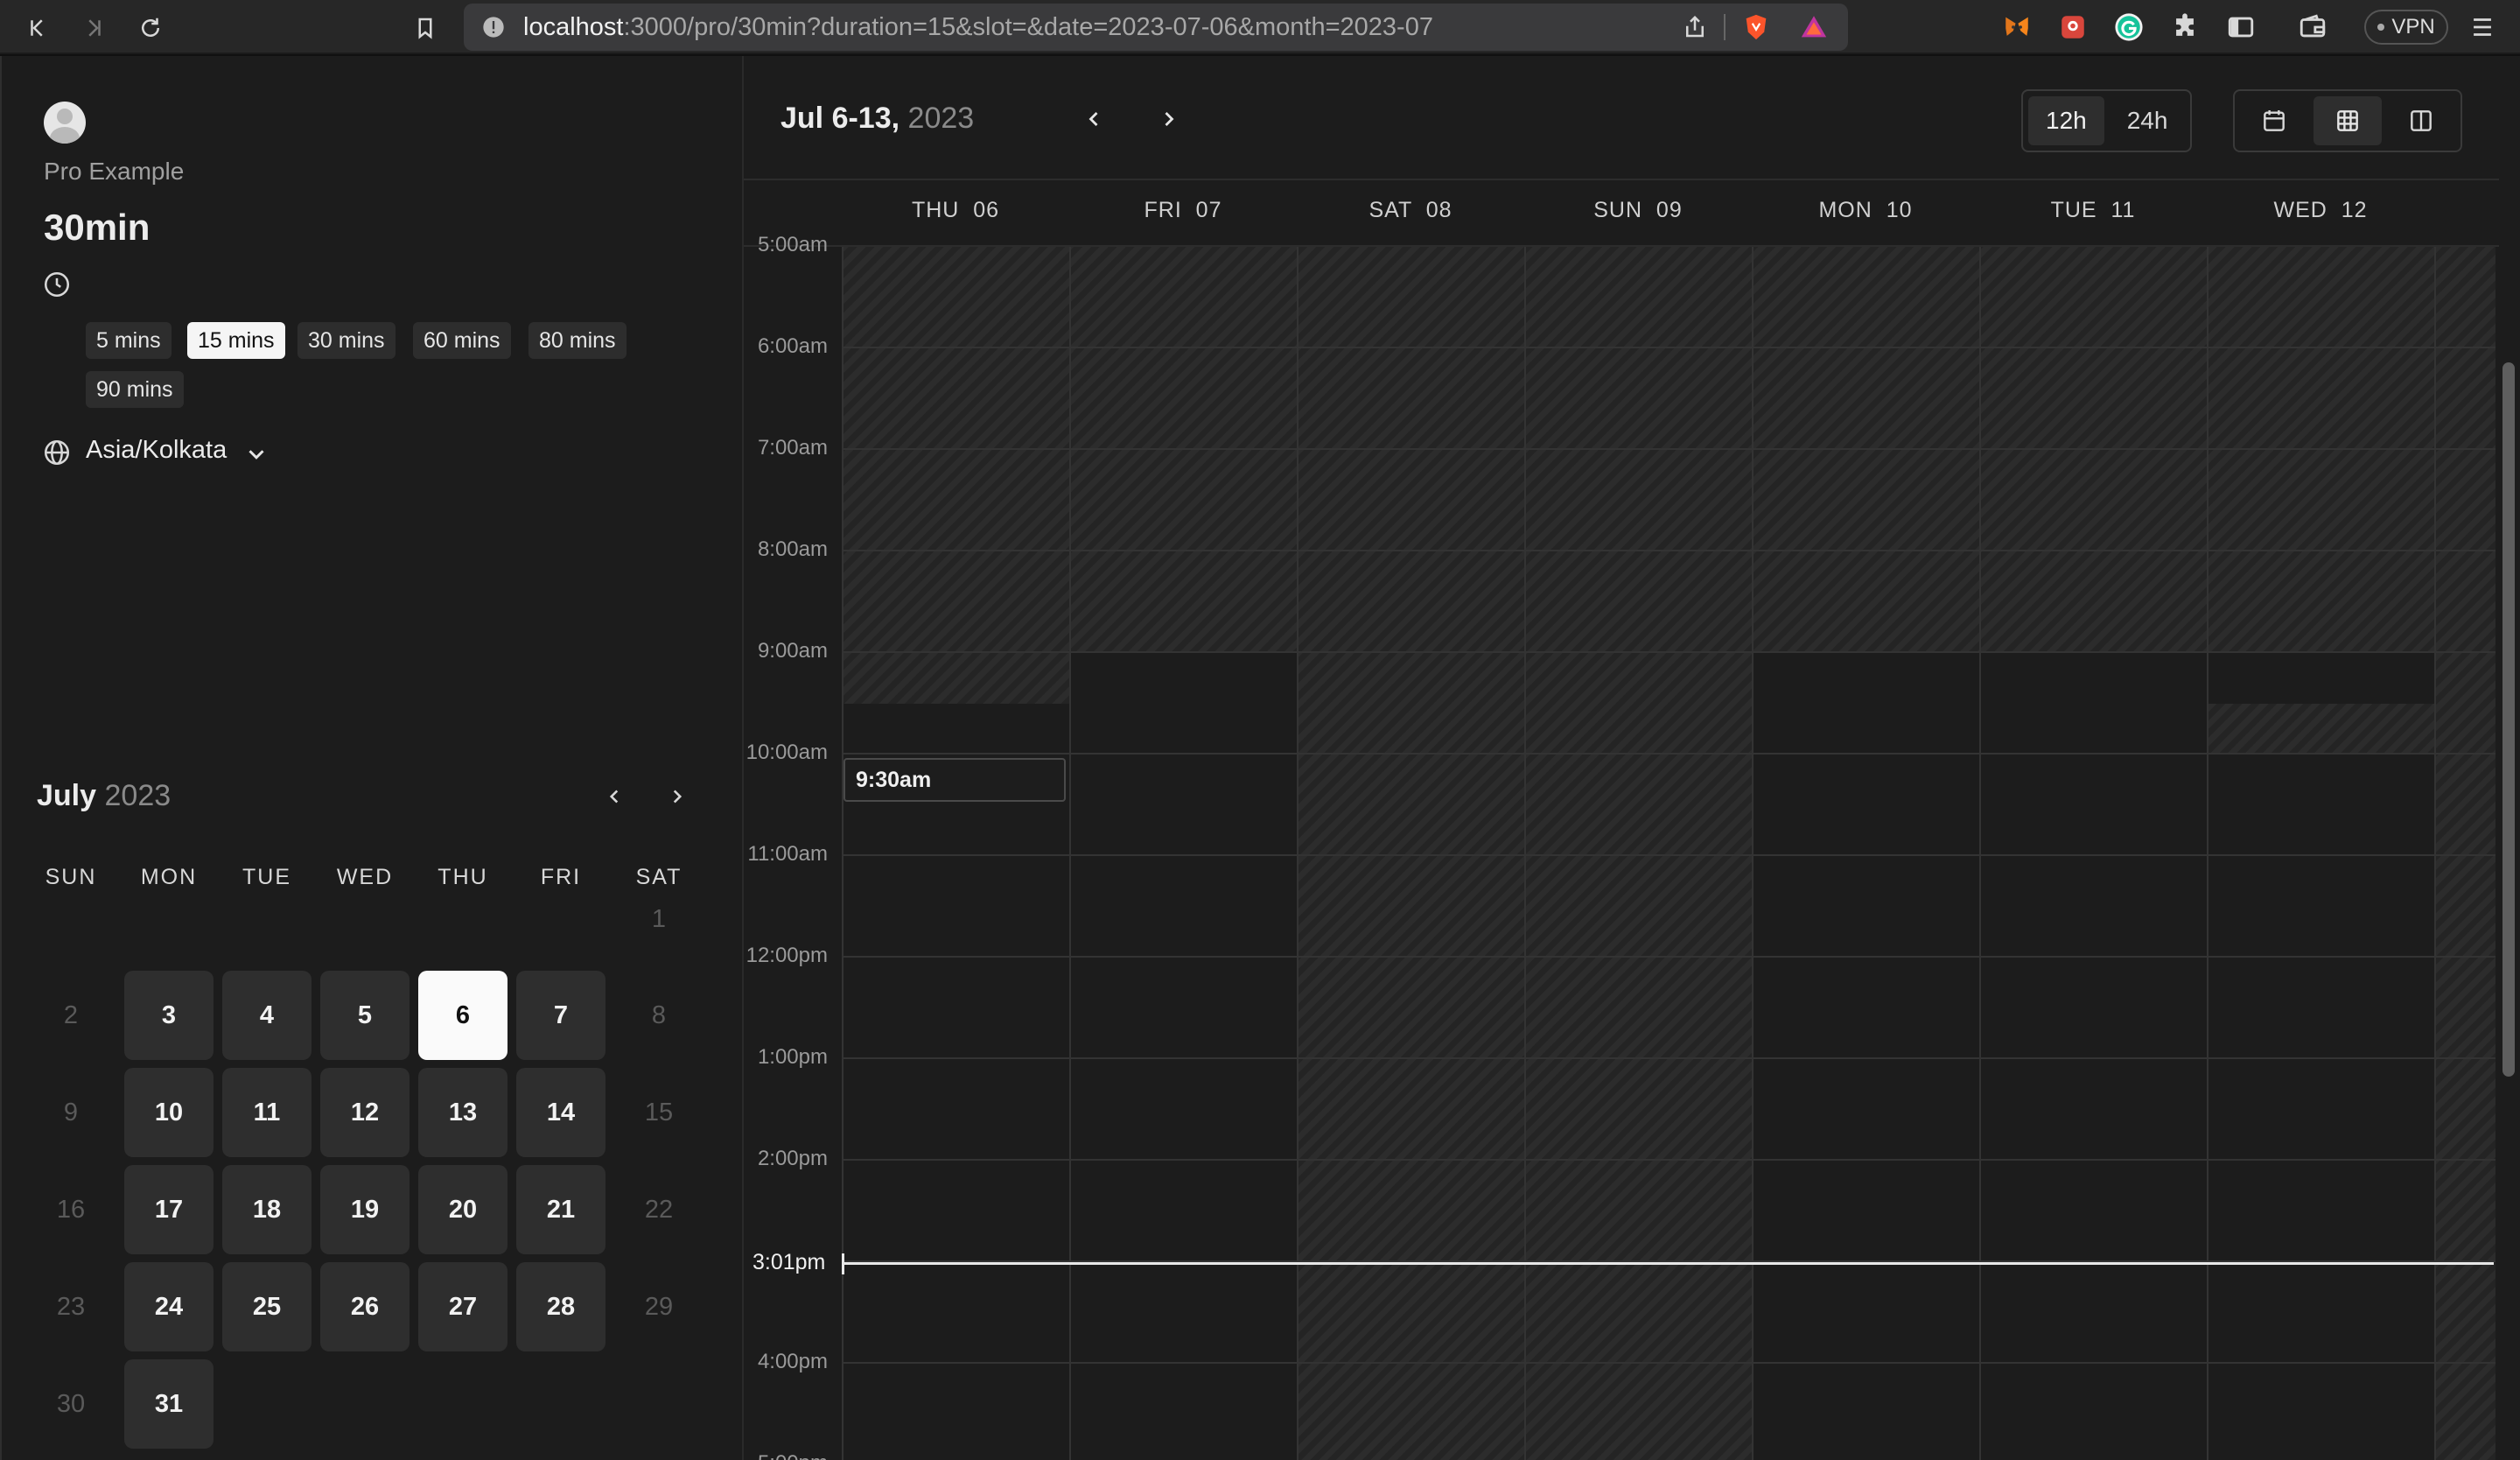  What do you see at coordinates (71, 1403) in the screenshot?
I see `calendar-day: 30` at bounding box center [71, 1403].